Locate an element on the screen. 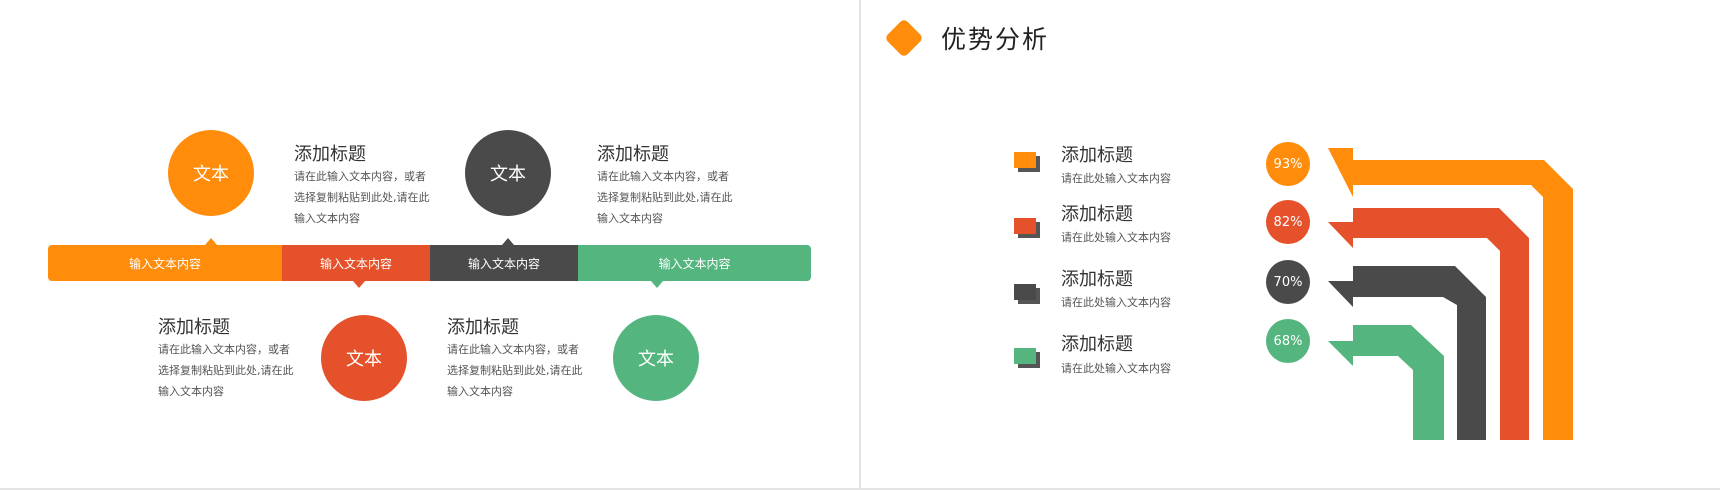 The height and width of the screenshot is (490, 1720). circle-orange: 文本 is located at coordinates (211, 173).